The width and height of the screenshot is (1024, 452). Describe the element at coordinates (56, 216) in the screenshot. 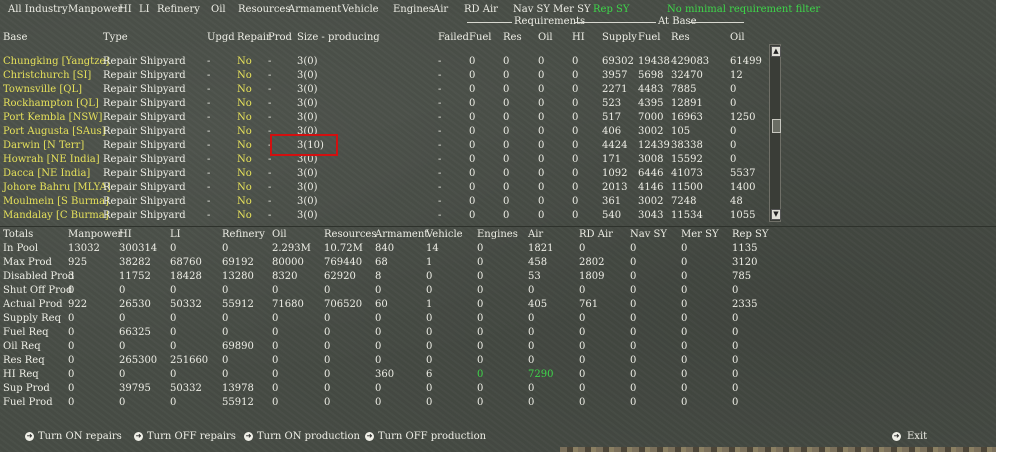

I see `base-name: Mandalay [C Burma]` at that location.